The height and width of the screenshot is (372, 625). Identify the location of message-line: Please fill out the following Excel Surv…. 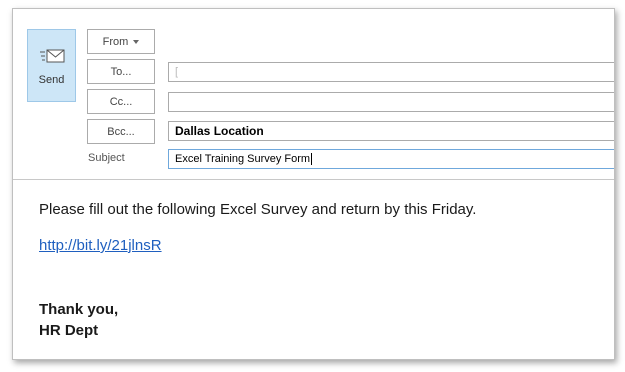
(258, 209).